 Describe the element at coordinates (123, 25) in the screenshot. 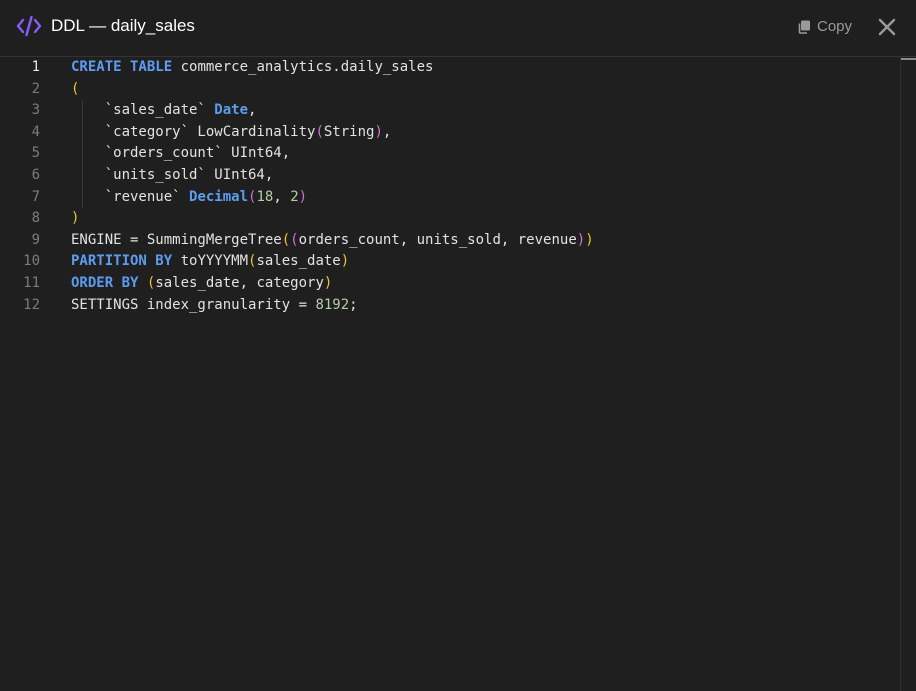

I see `dialog-title: DDL — daily_sales` at that location.